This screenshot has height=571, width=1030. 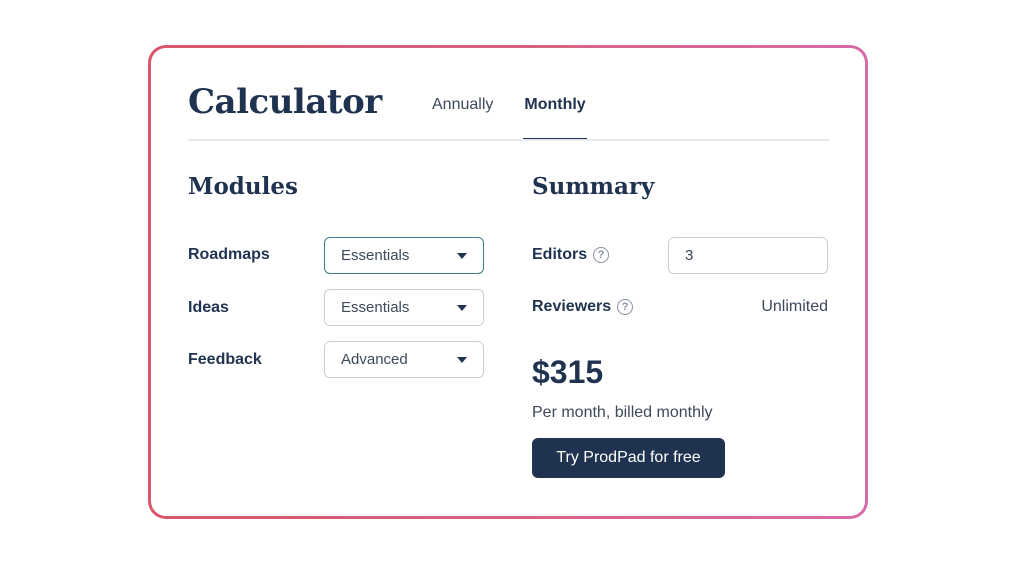 I want to click on summary-title: Summary, so click(x=593, y=186).